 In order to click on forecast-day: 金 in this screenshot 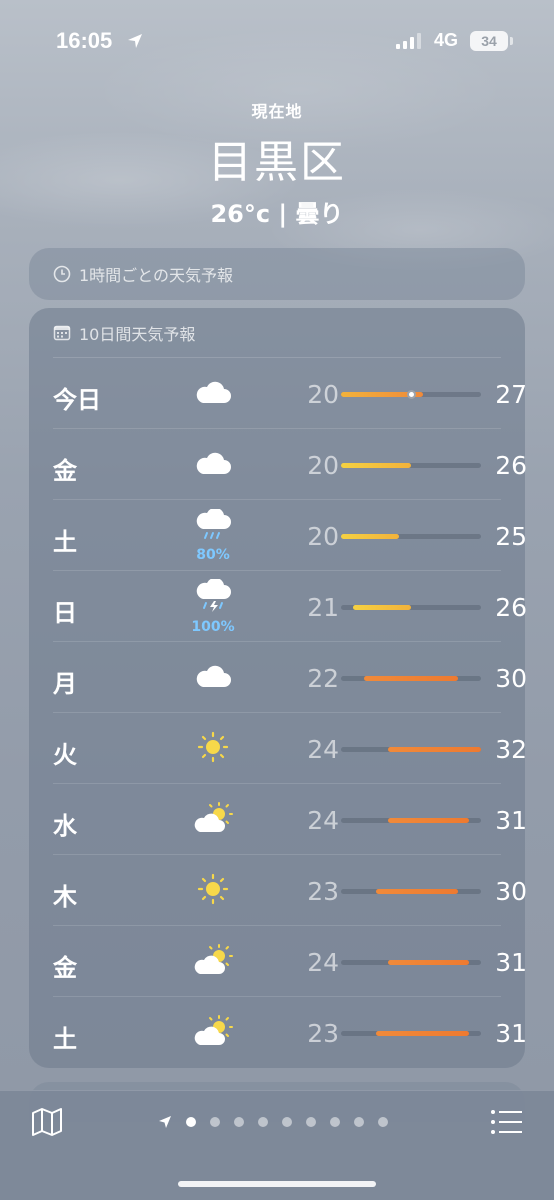, I will do `click(65, 968)`.